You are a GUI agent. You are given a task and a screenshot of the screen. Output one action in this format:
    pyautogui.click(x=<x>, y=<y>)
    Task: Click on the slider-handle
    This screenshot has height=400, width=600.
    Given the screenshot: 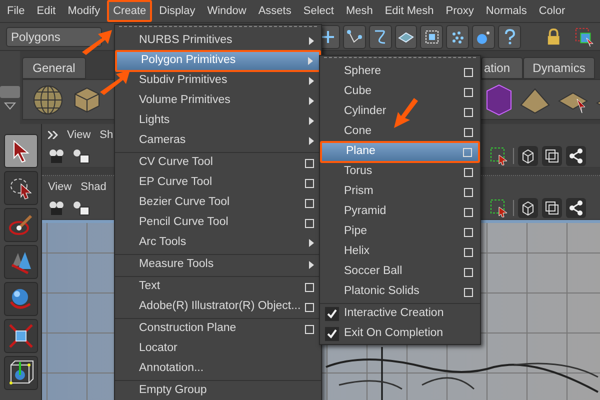 What is the action you would take?
    pyautogui.click(x=10, y=92)
    